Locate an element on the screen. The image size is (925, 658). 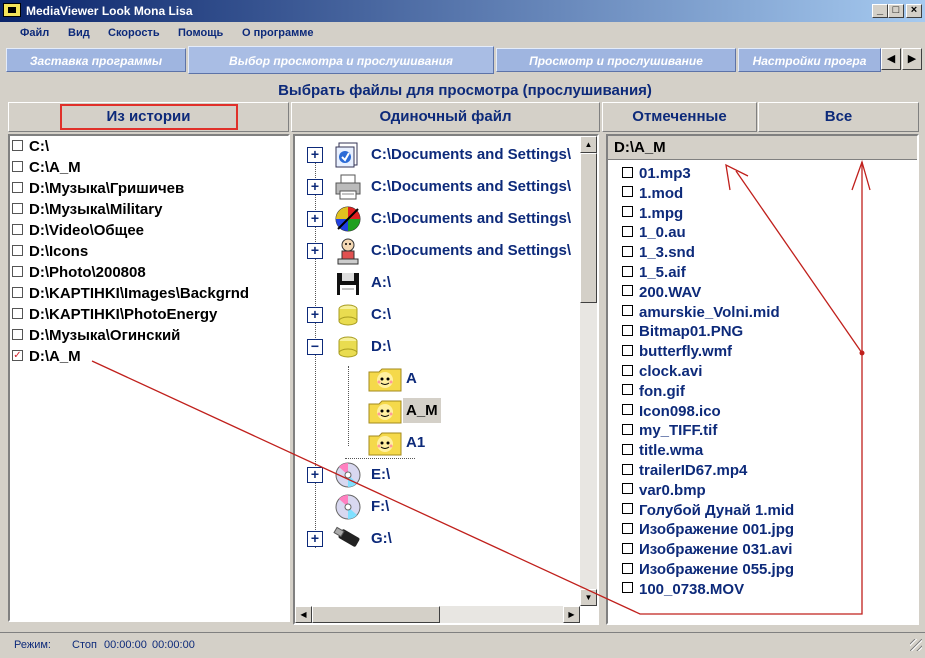
file-item: 1_3.snd is located at coordinates (658, 254).